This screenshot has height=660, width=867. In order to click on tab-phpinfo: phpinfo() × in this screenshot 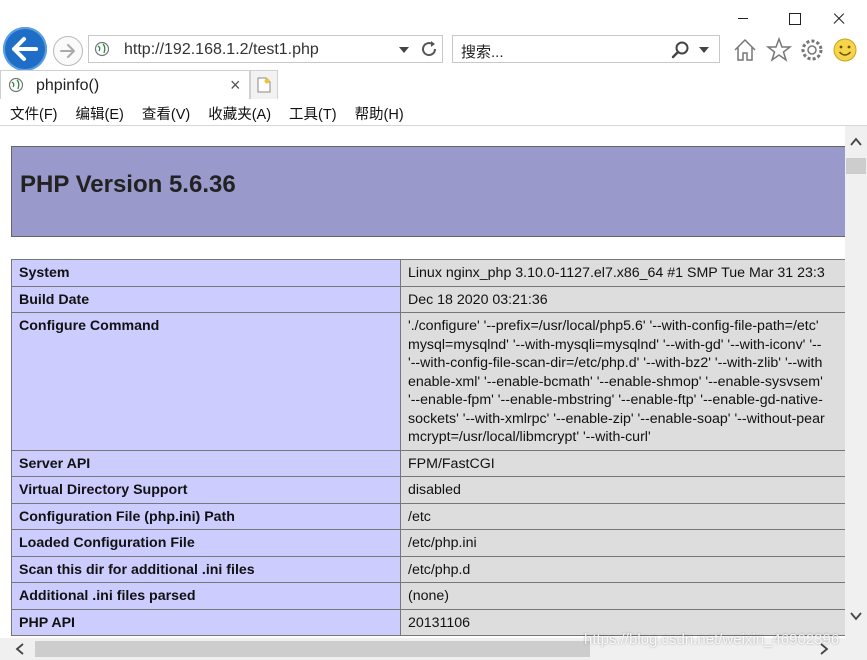, I will do `click(125, 85)`.